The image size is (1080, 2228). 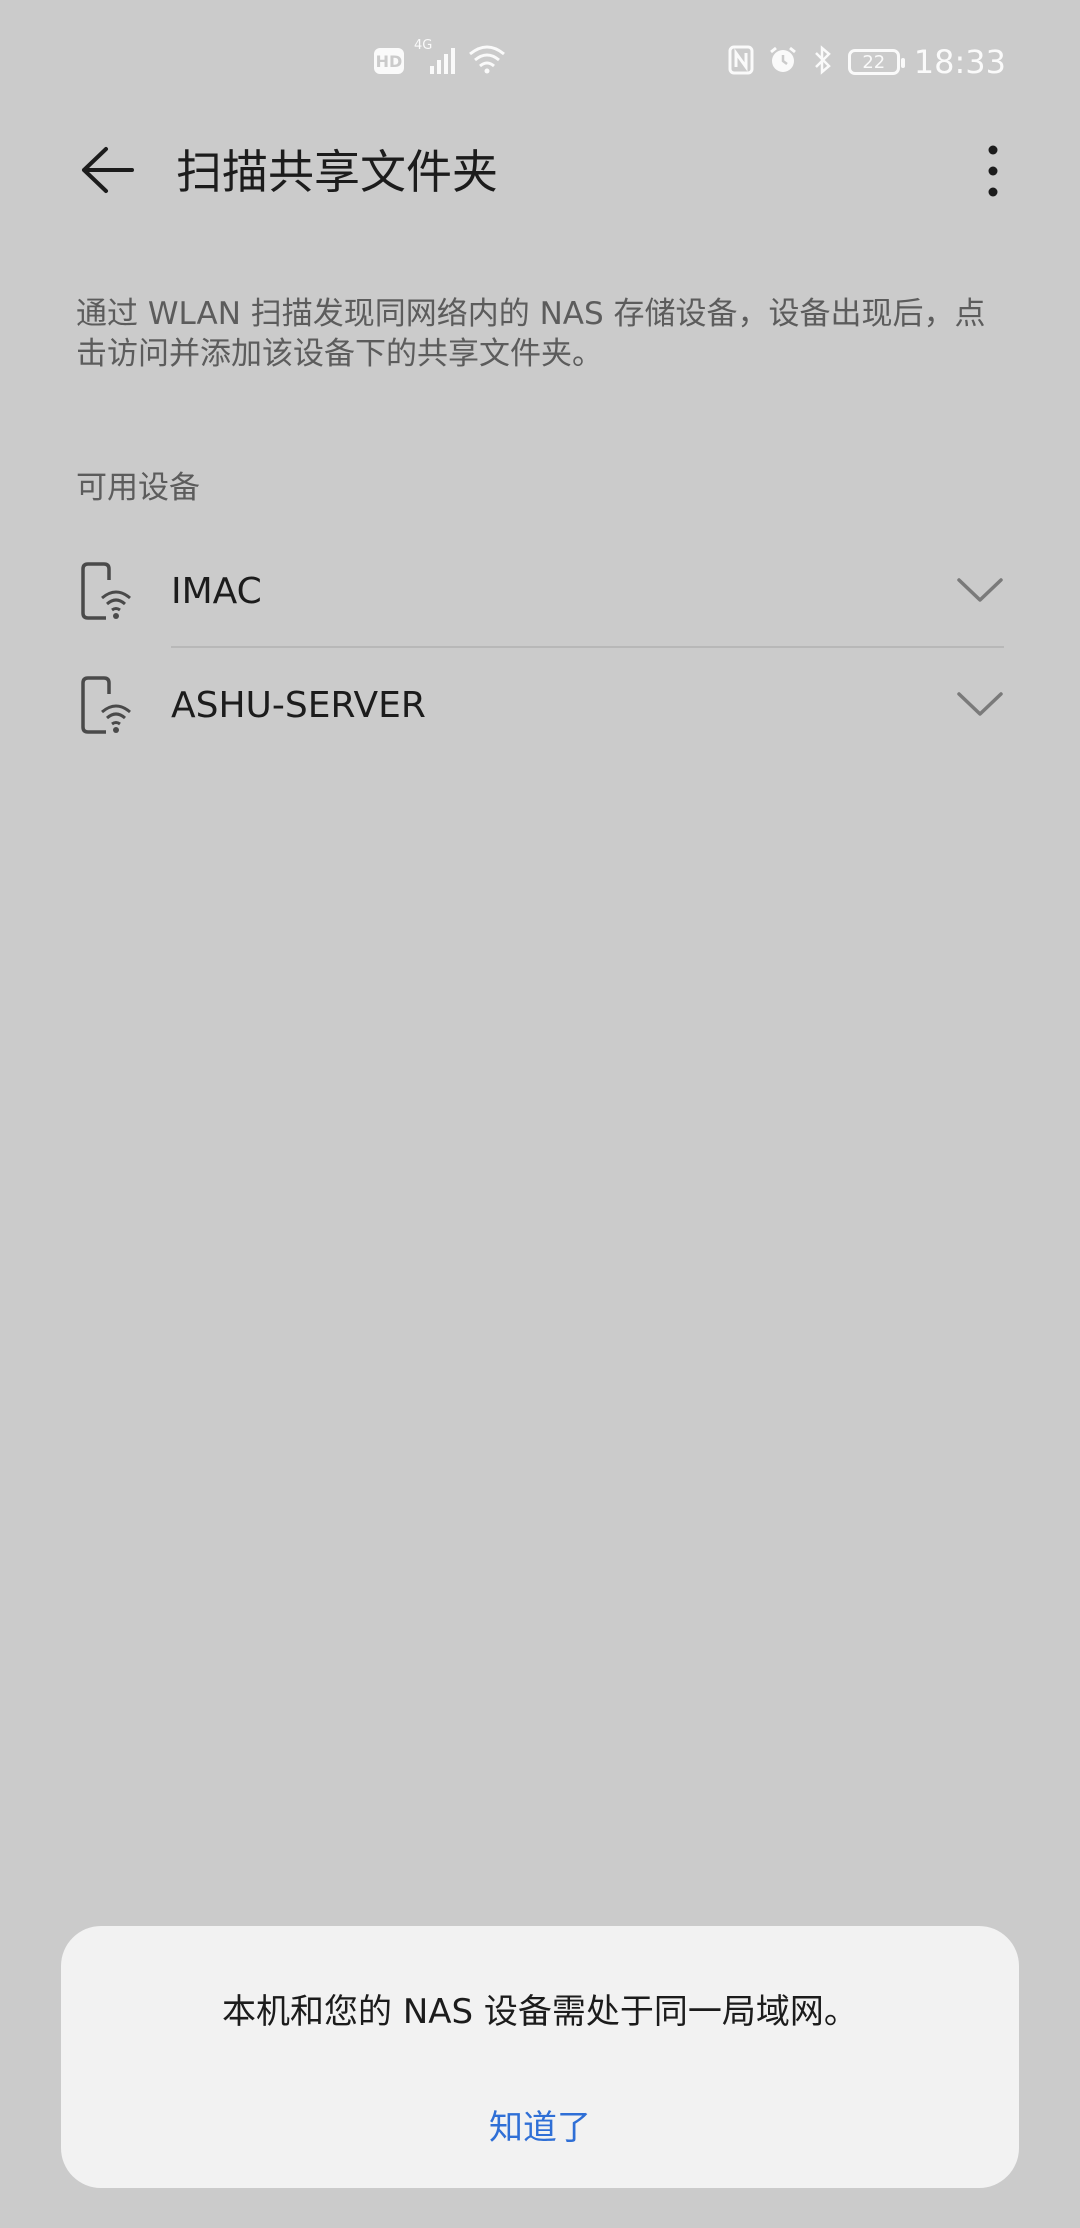 What do you see at coordinates (298, 705) in the screenshot?
I see `device-name: ASHU-SERVER` at bounding box center [298, 705].